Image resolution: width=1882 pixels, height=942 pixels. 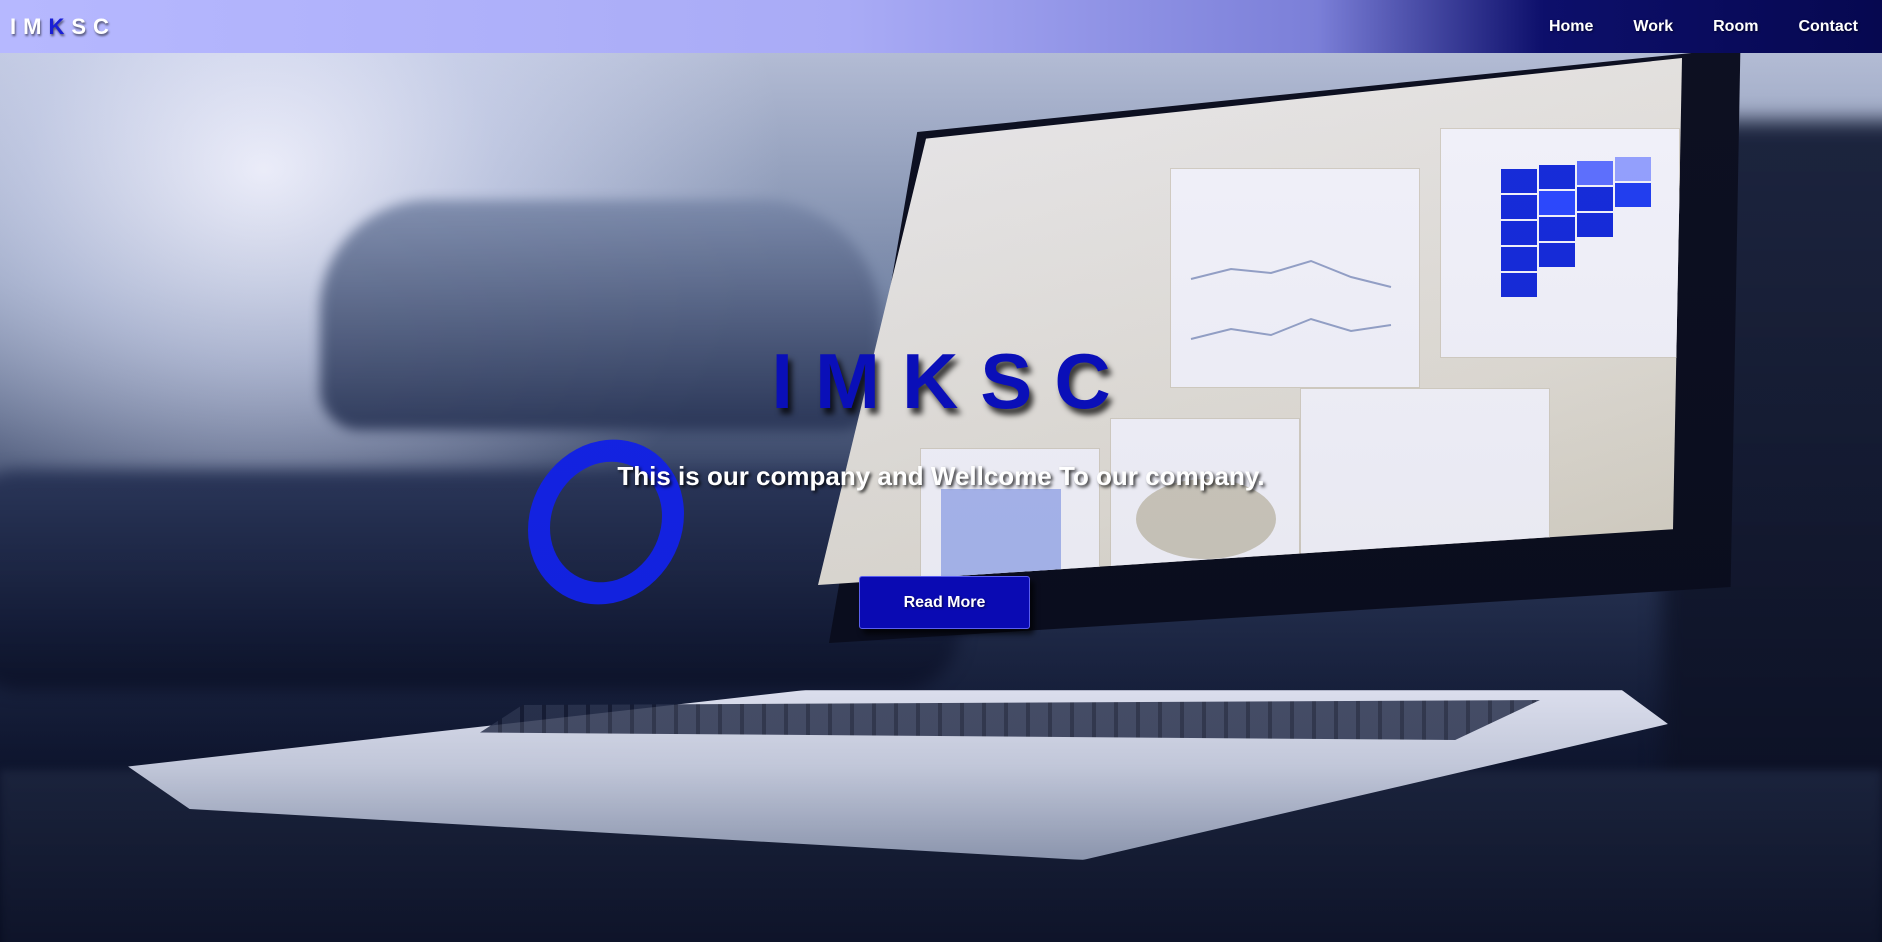 What do you see at coordinates (29, 26) in the screenshot?
I see `brand-letters-start: IM` at bounding box center [29, 26].